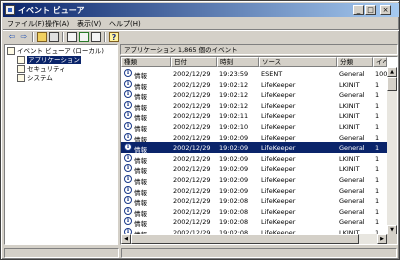 The image size is (400, 260). I want to click on table-row: i 情報 2002/12/29 19:23:59 ESENT General 100, so click(254, 74).